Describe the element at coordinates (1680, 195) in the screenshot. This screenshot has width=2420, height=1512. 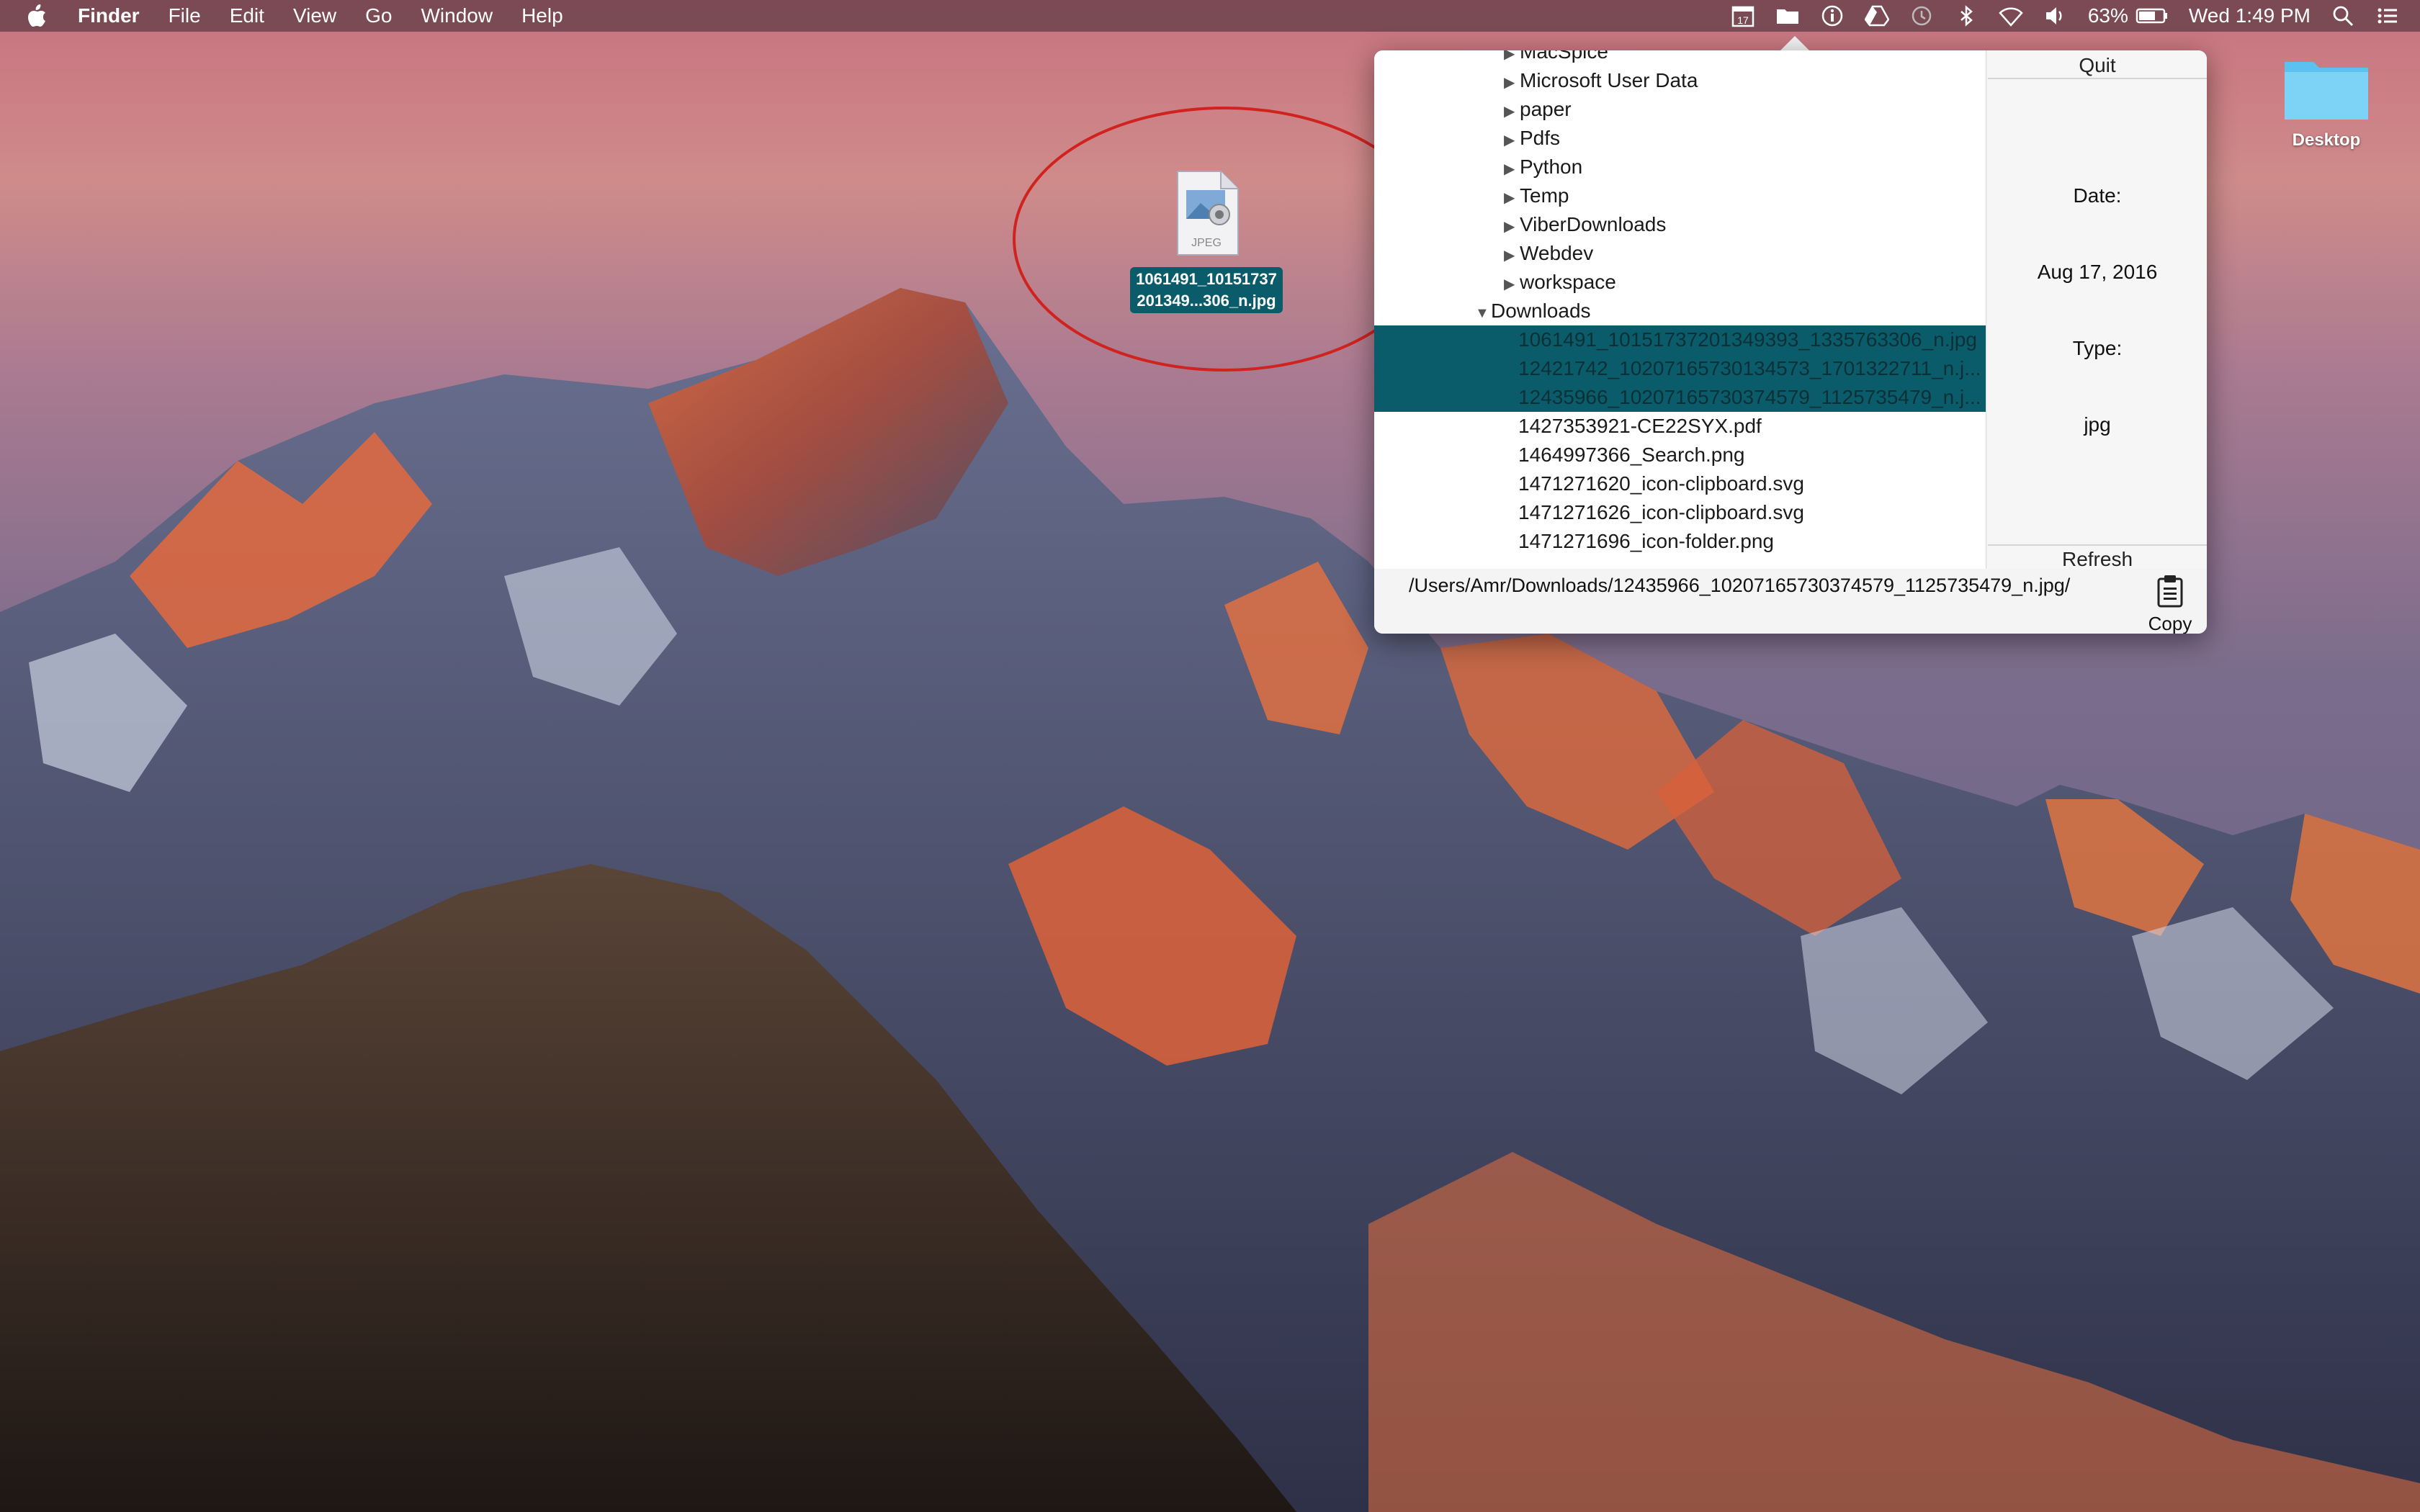
I see `tree-folder-row: ▶ Temp` at that location.